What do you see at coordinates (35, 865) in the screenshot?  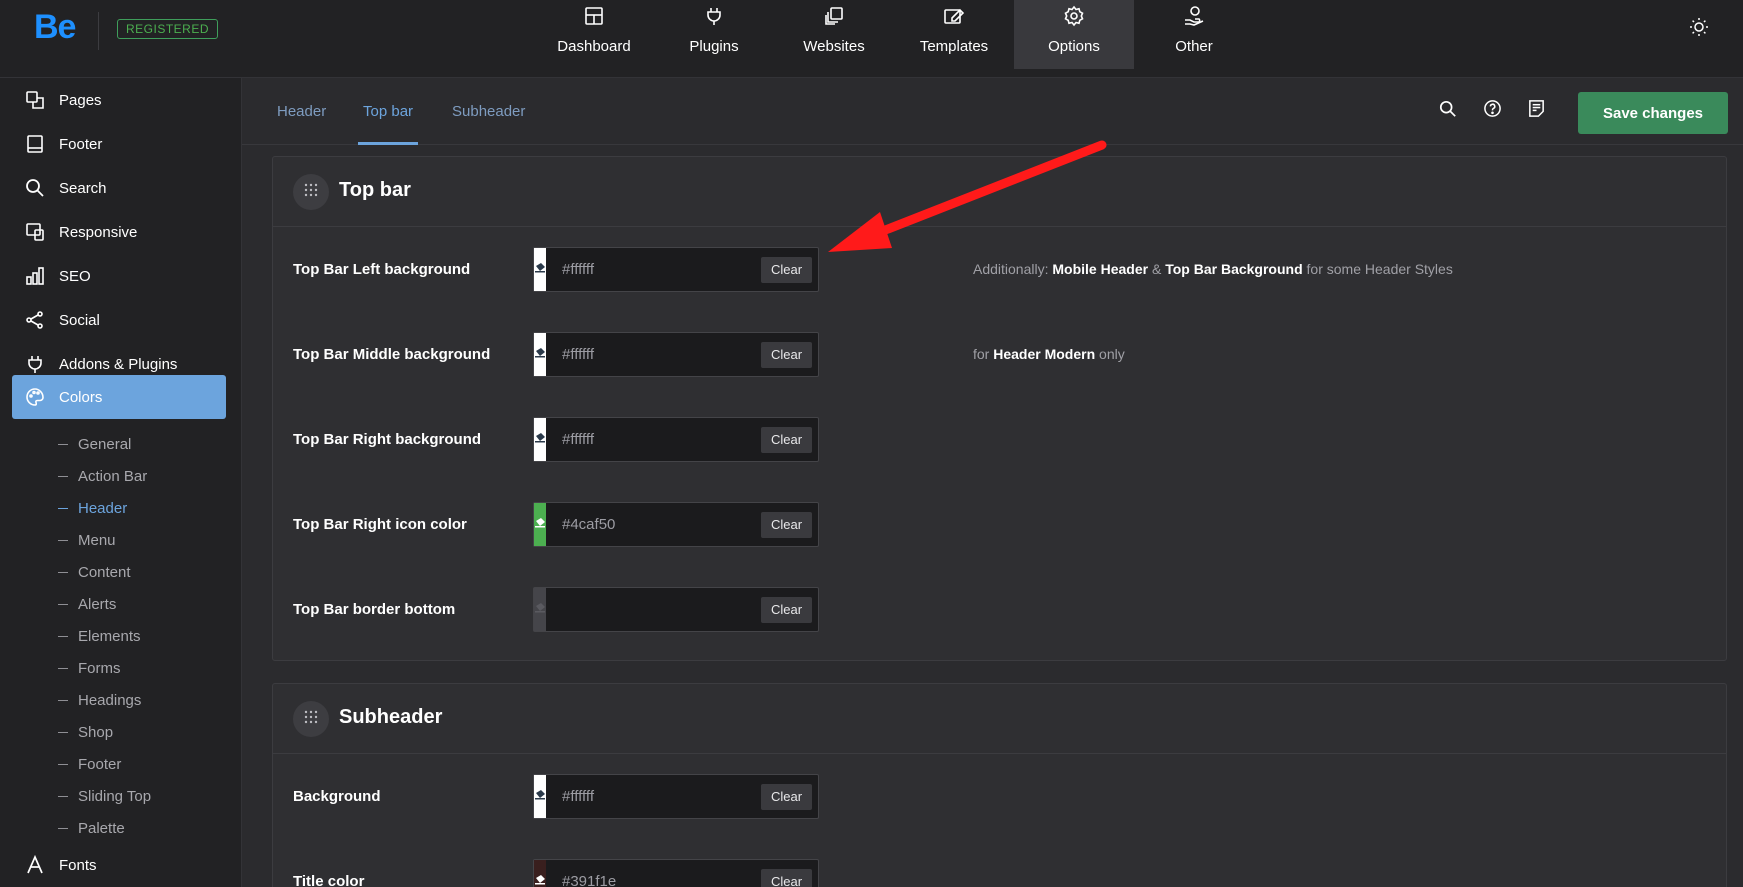 I see `font-icon` at bounding box center [35, 865].